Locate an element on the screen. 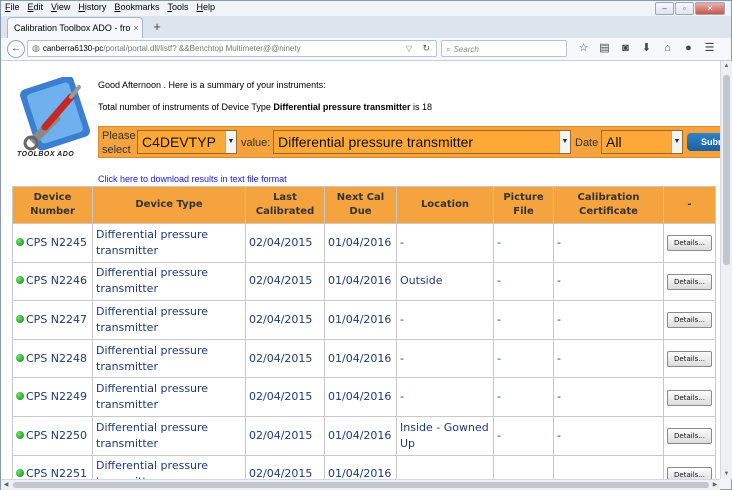  date-select-value: All is located at coordinates (614, 142).